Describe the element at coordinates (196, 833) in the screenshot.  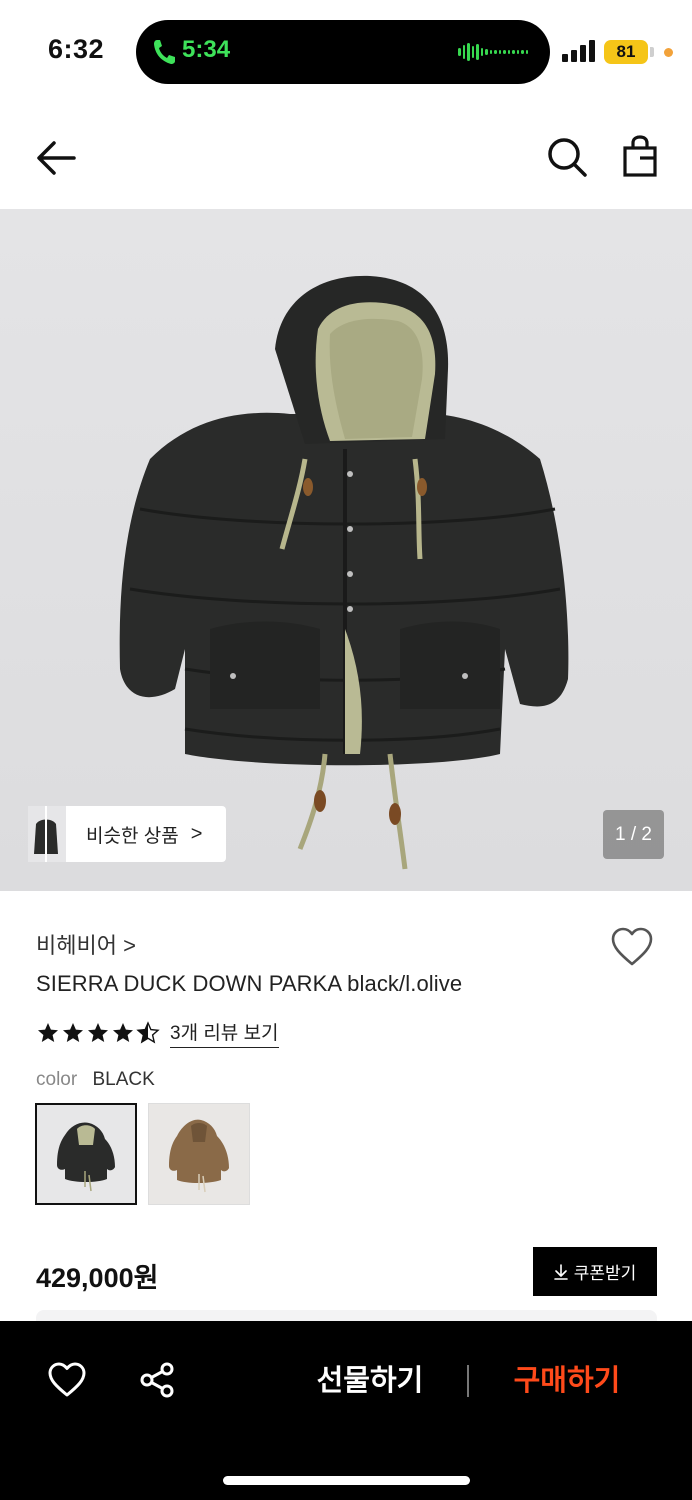
I see `chevron-right-icon: >` at that location.